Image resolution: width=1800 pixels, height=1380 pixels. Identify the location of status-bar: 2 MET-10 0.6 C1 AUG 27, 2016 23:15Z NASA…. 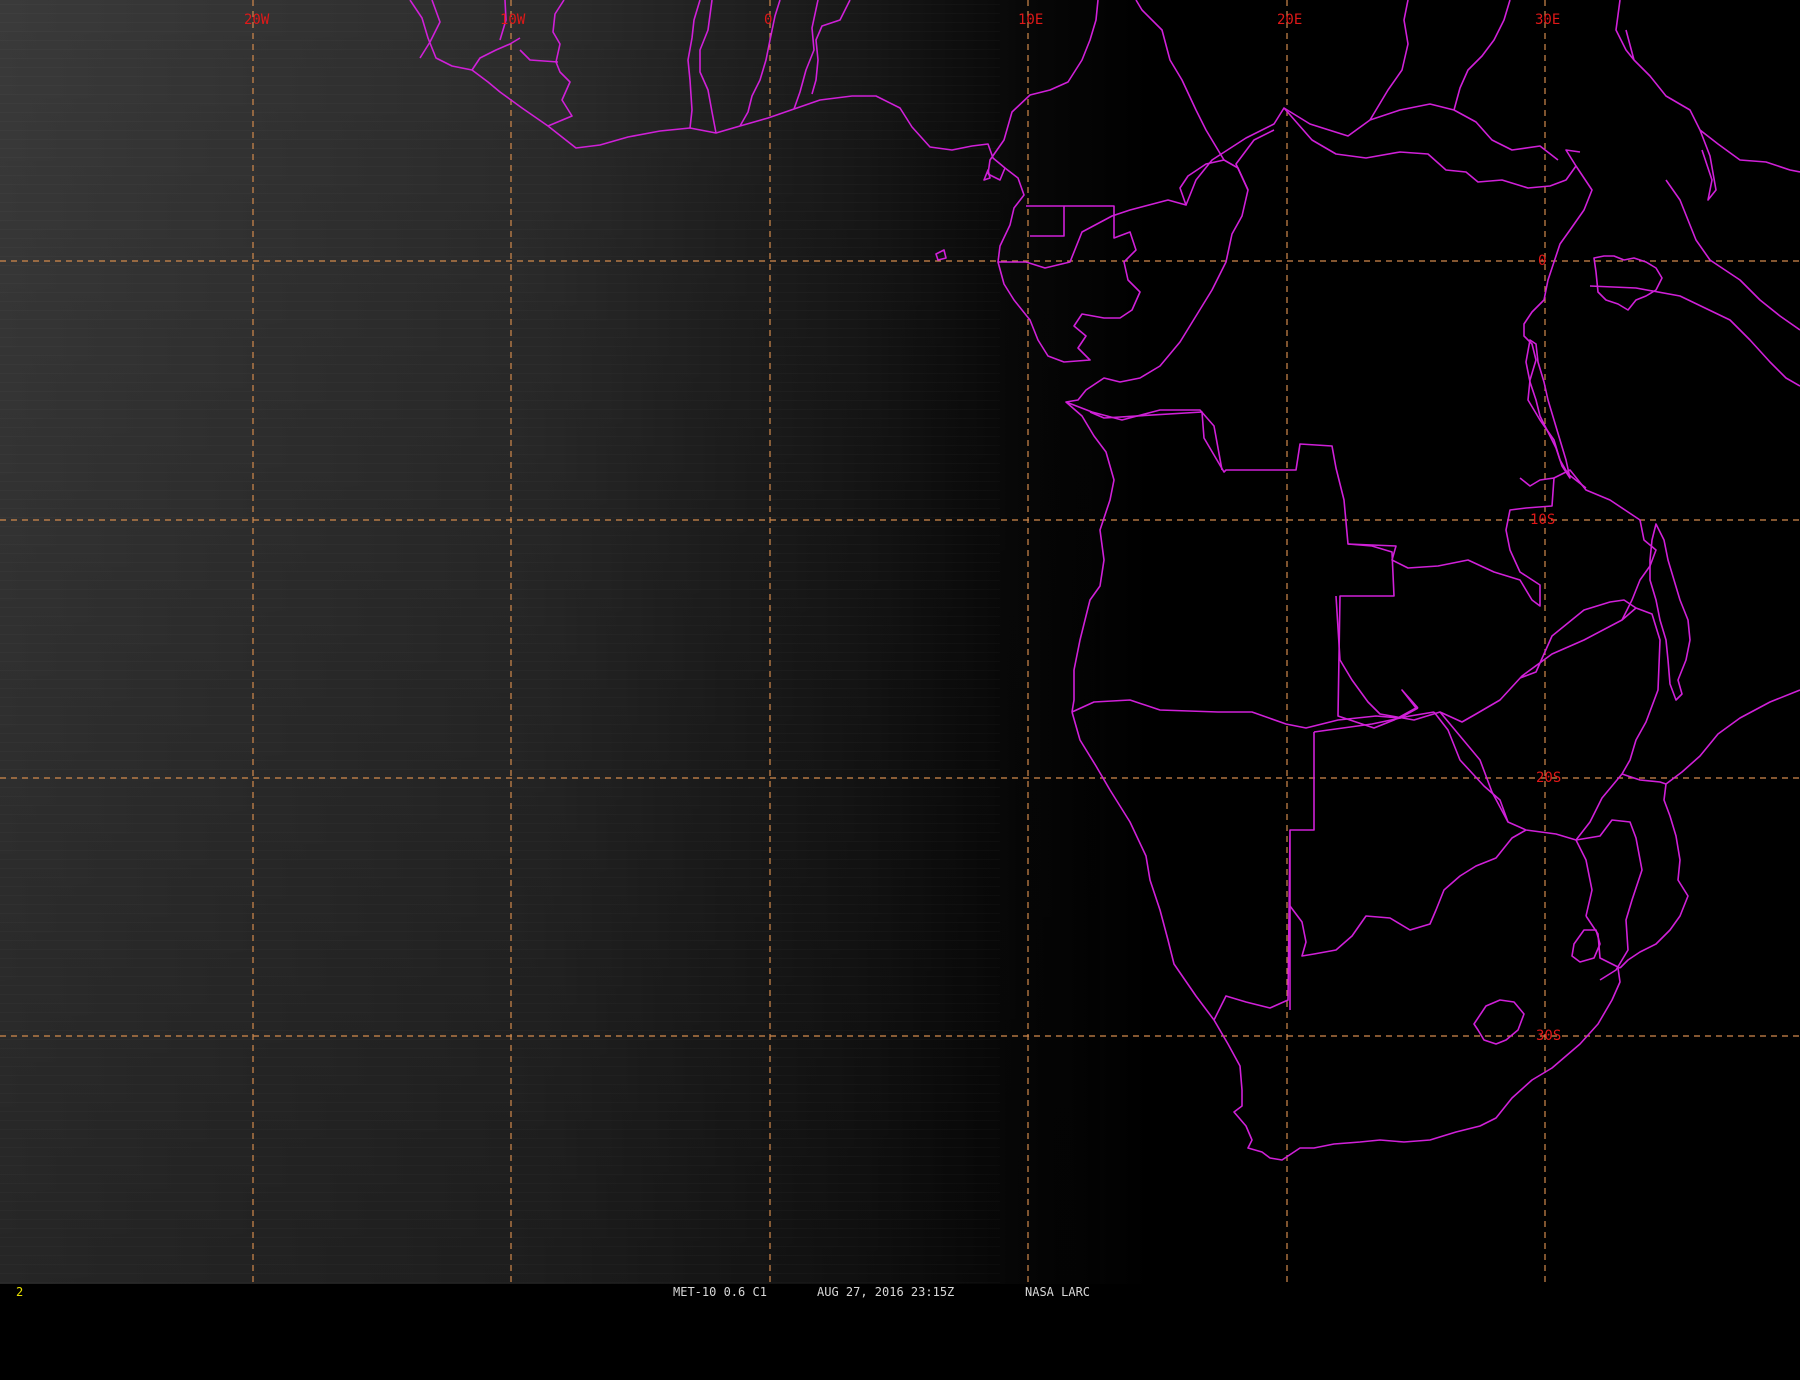
(900, 1292).